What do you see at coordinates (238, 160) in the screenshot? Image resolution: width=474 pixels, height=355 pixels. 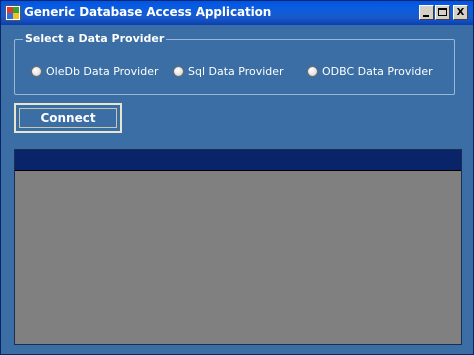 I see `grid-caption-bar` at bounding box center [238, 160].